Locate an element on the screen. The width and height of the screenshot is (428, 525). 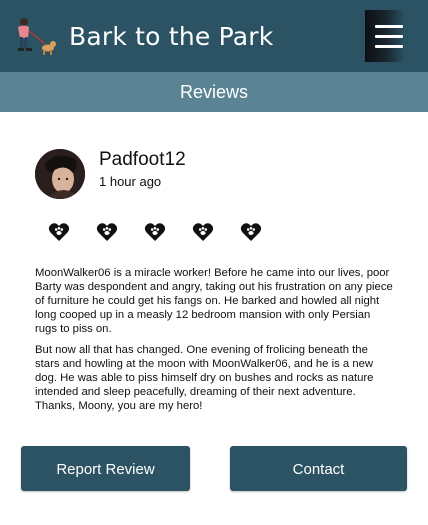
avatar is located at coordinates (60, 174).